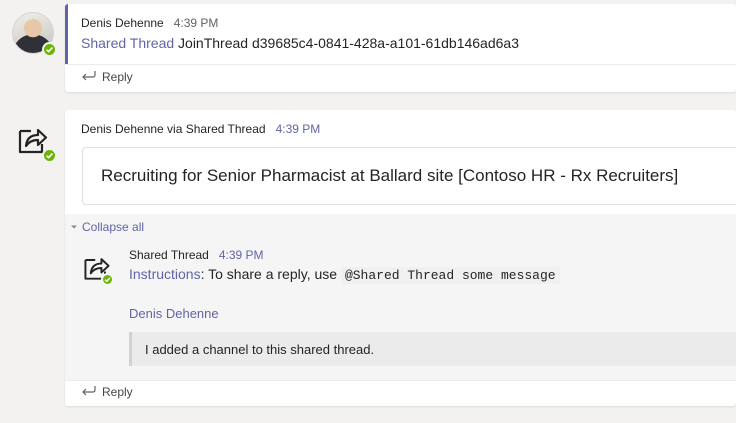 This screenshot has width=736, height=423. I want to click on collapse-all-label: Collapse all, so click(113, 227).